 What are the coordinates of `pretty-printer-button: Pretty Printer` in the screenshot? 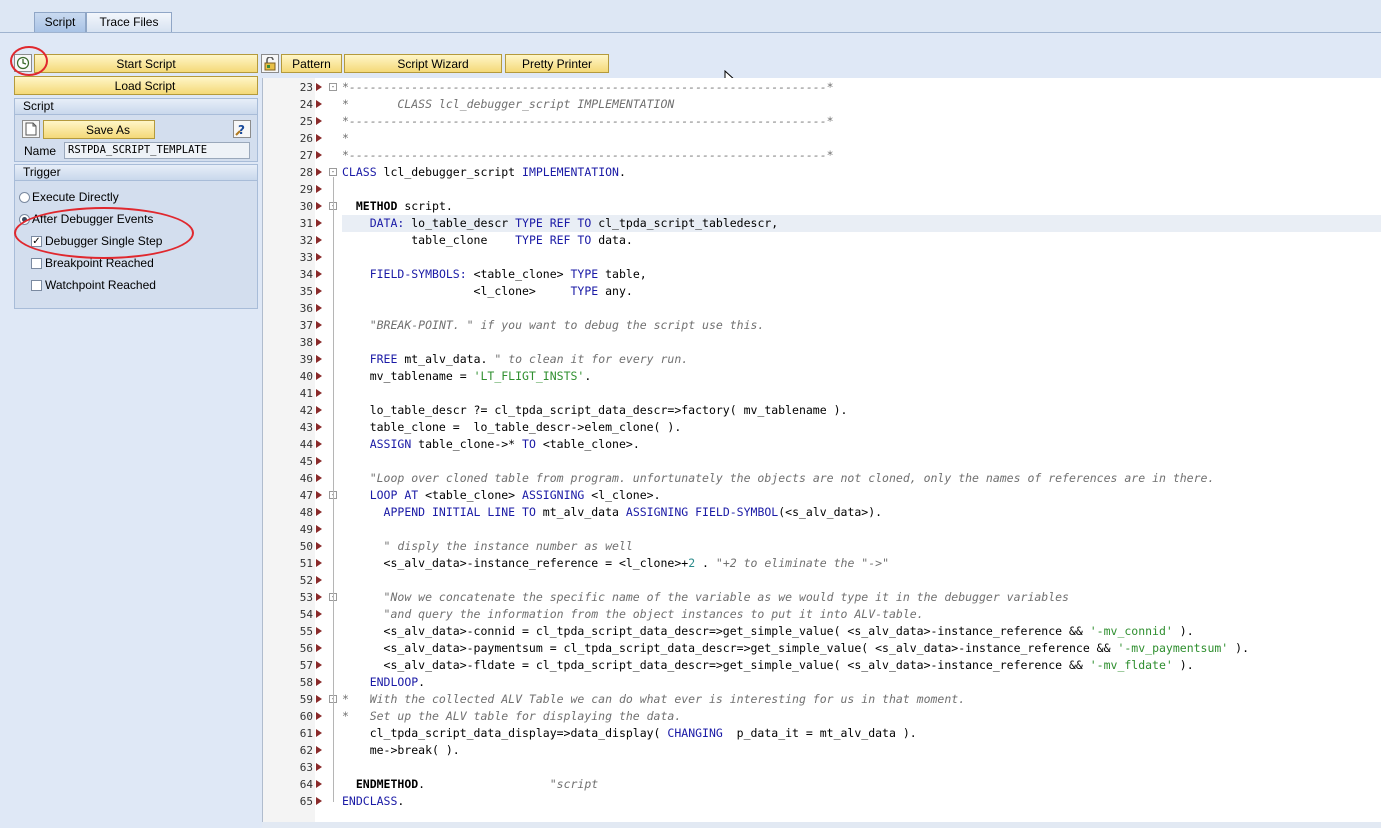 It's located at (557, 63).